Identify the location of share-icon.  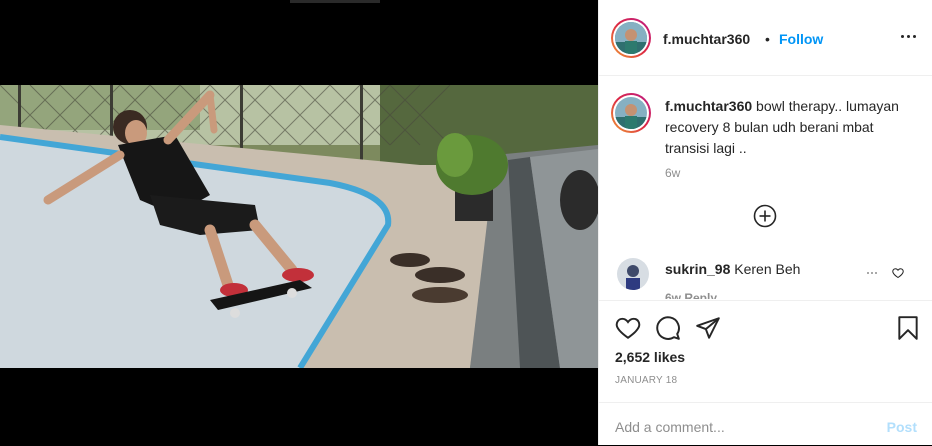
(708, 328).